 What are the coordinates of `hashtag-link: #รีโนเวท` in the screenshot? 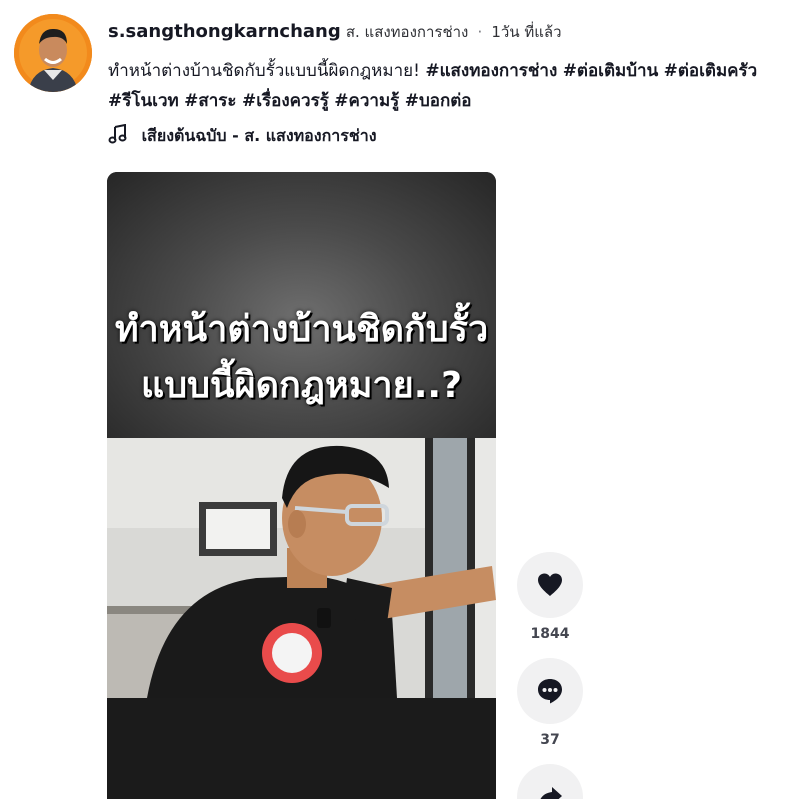 It's located at (143, 101).